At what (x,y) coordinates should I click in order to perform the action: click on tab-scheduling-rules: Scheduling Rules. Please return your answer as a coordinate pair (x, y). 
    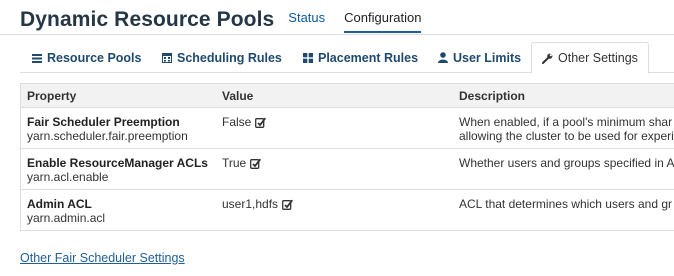
    Looking at the image, I should click on (222, 57).